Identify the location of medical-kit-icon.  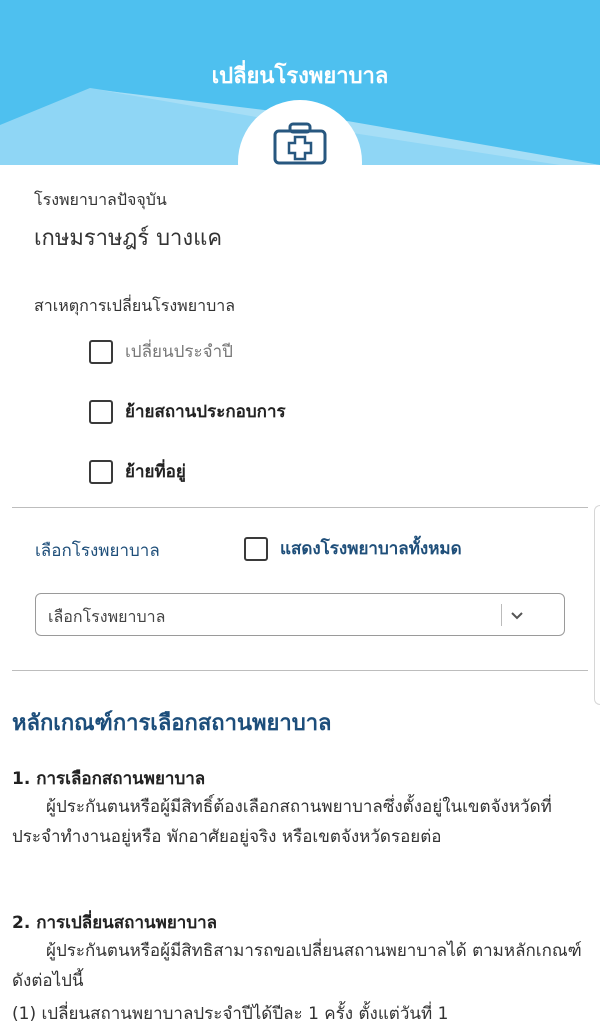
(300, 143).